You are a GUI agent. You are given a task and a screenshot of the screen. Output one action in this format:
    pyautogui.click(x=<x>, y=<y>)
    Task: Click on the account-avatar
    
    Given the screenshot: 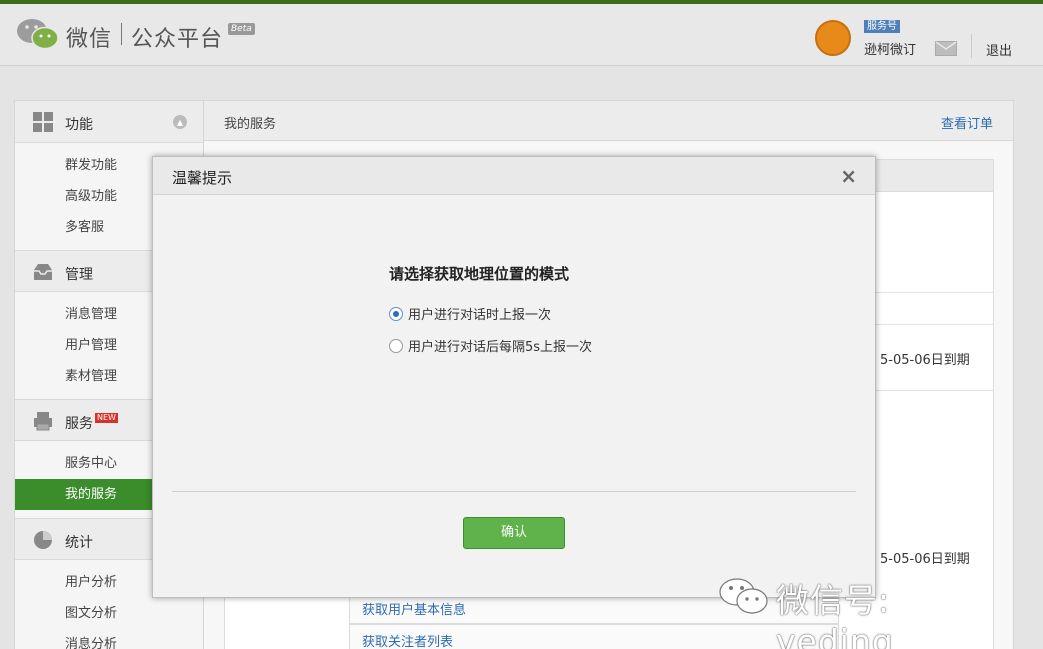 What is the action you would take?
    pyautogui.click(x=833, y=38)
    